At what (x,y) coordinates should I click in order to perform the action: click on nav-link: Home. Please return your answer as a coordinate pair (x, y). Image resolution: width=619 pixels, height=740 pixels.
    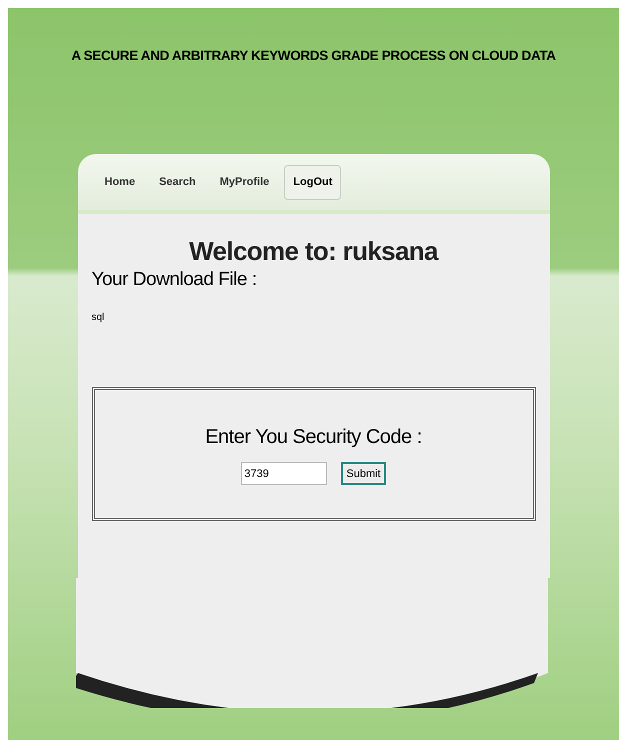
    Looking at the image, I should click on (120, 182).